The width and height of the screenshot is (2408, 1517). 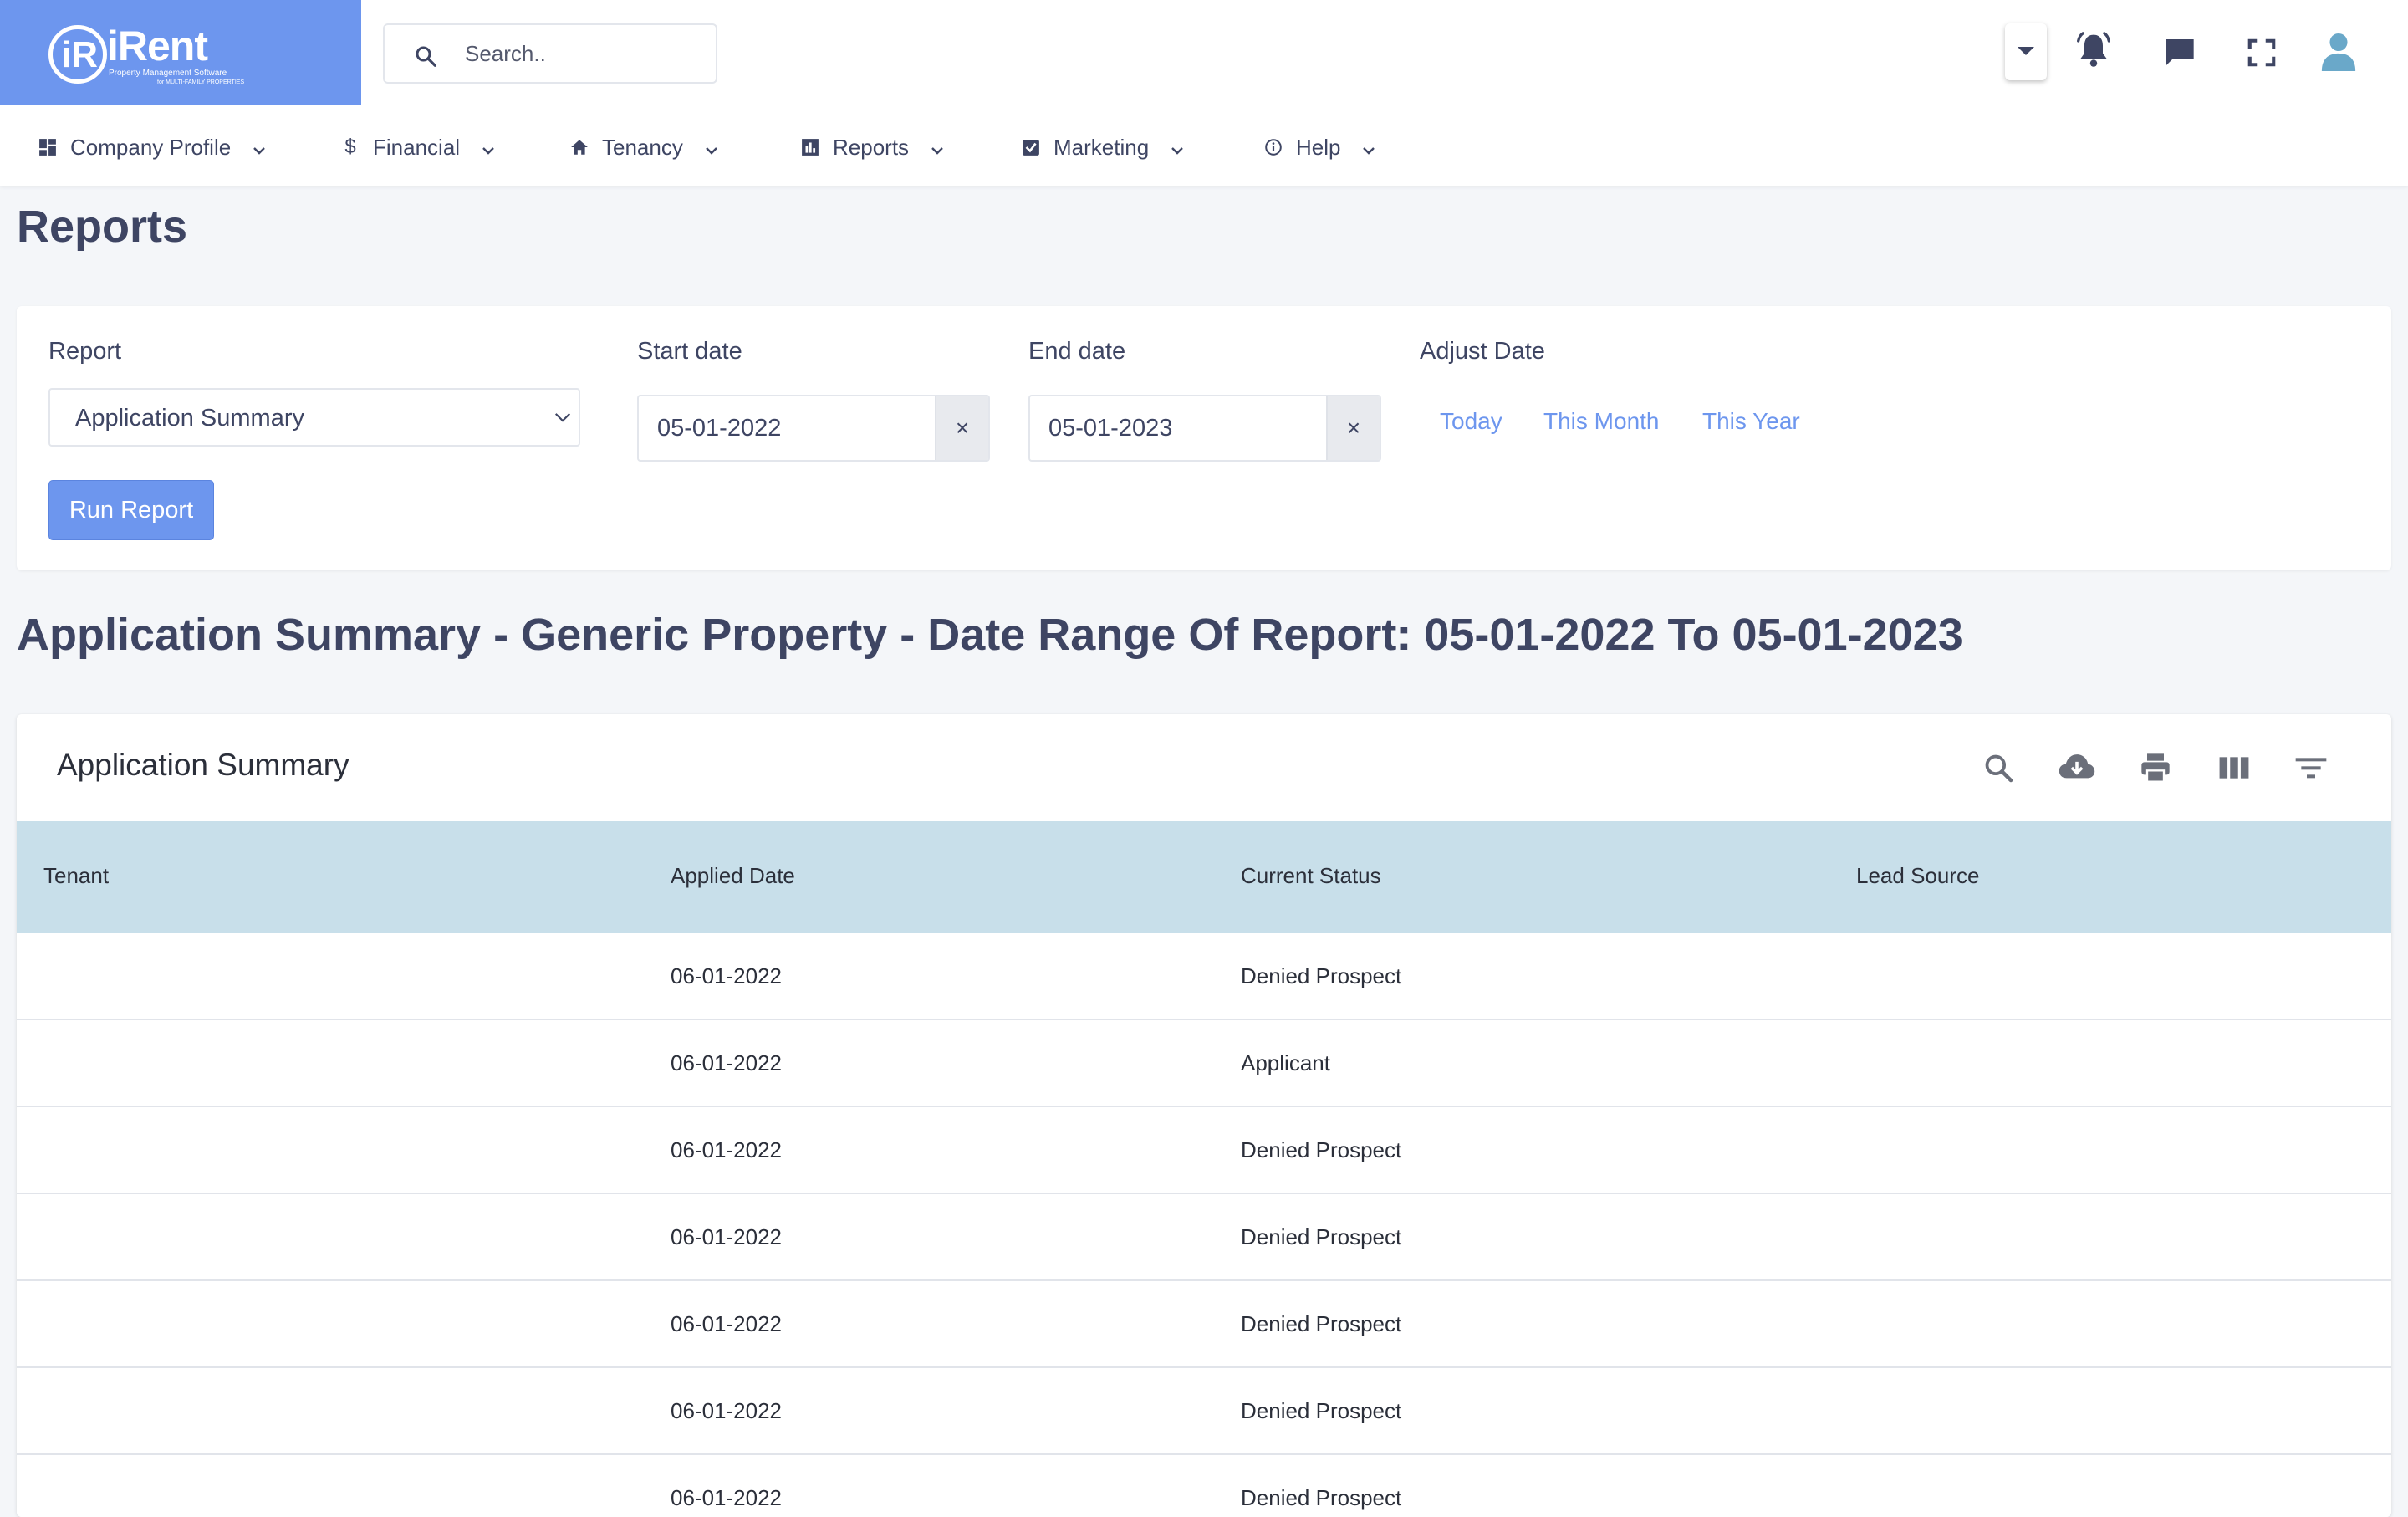 I want to click on dollar-icon: $, so click(x=350, y=146).